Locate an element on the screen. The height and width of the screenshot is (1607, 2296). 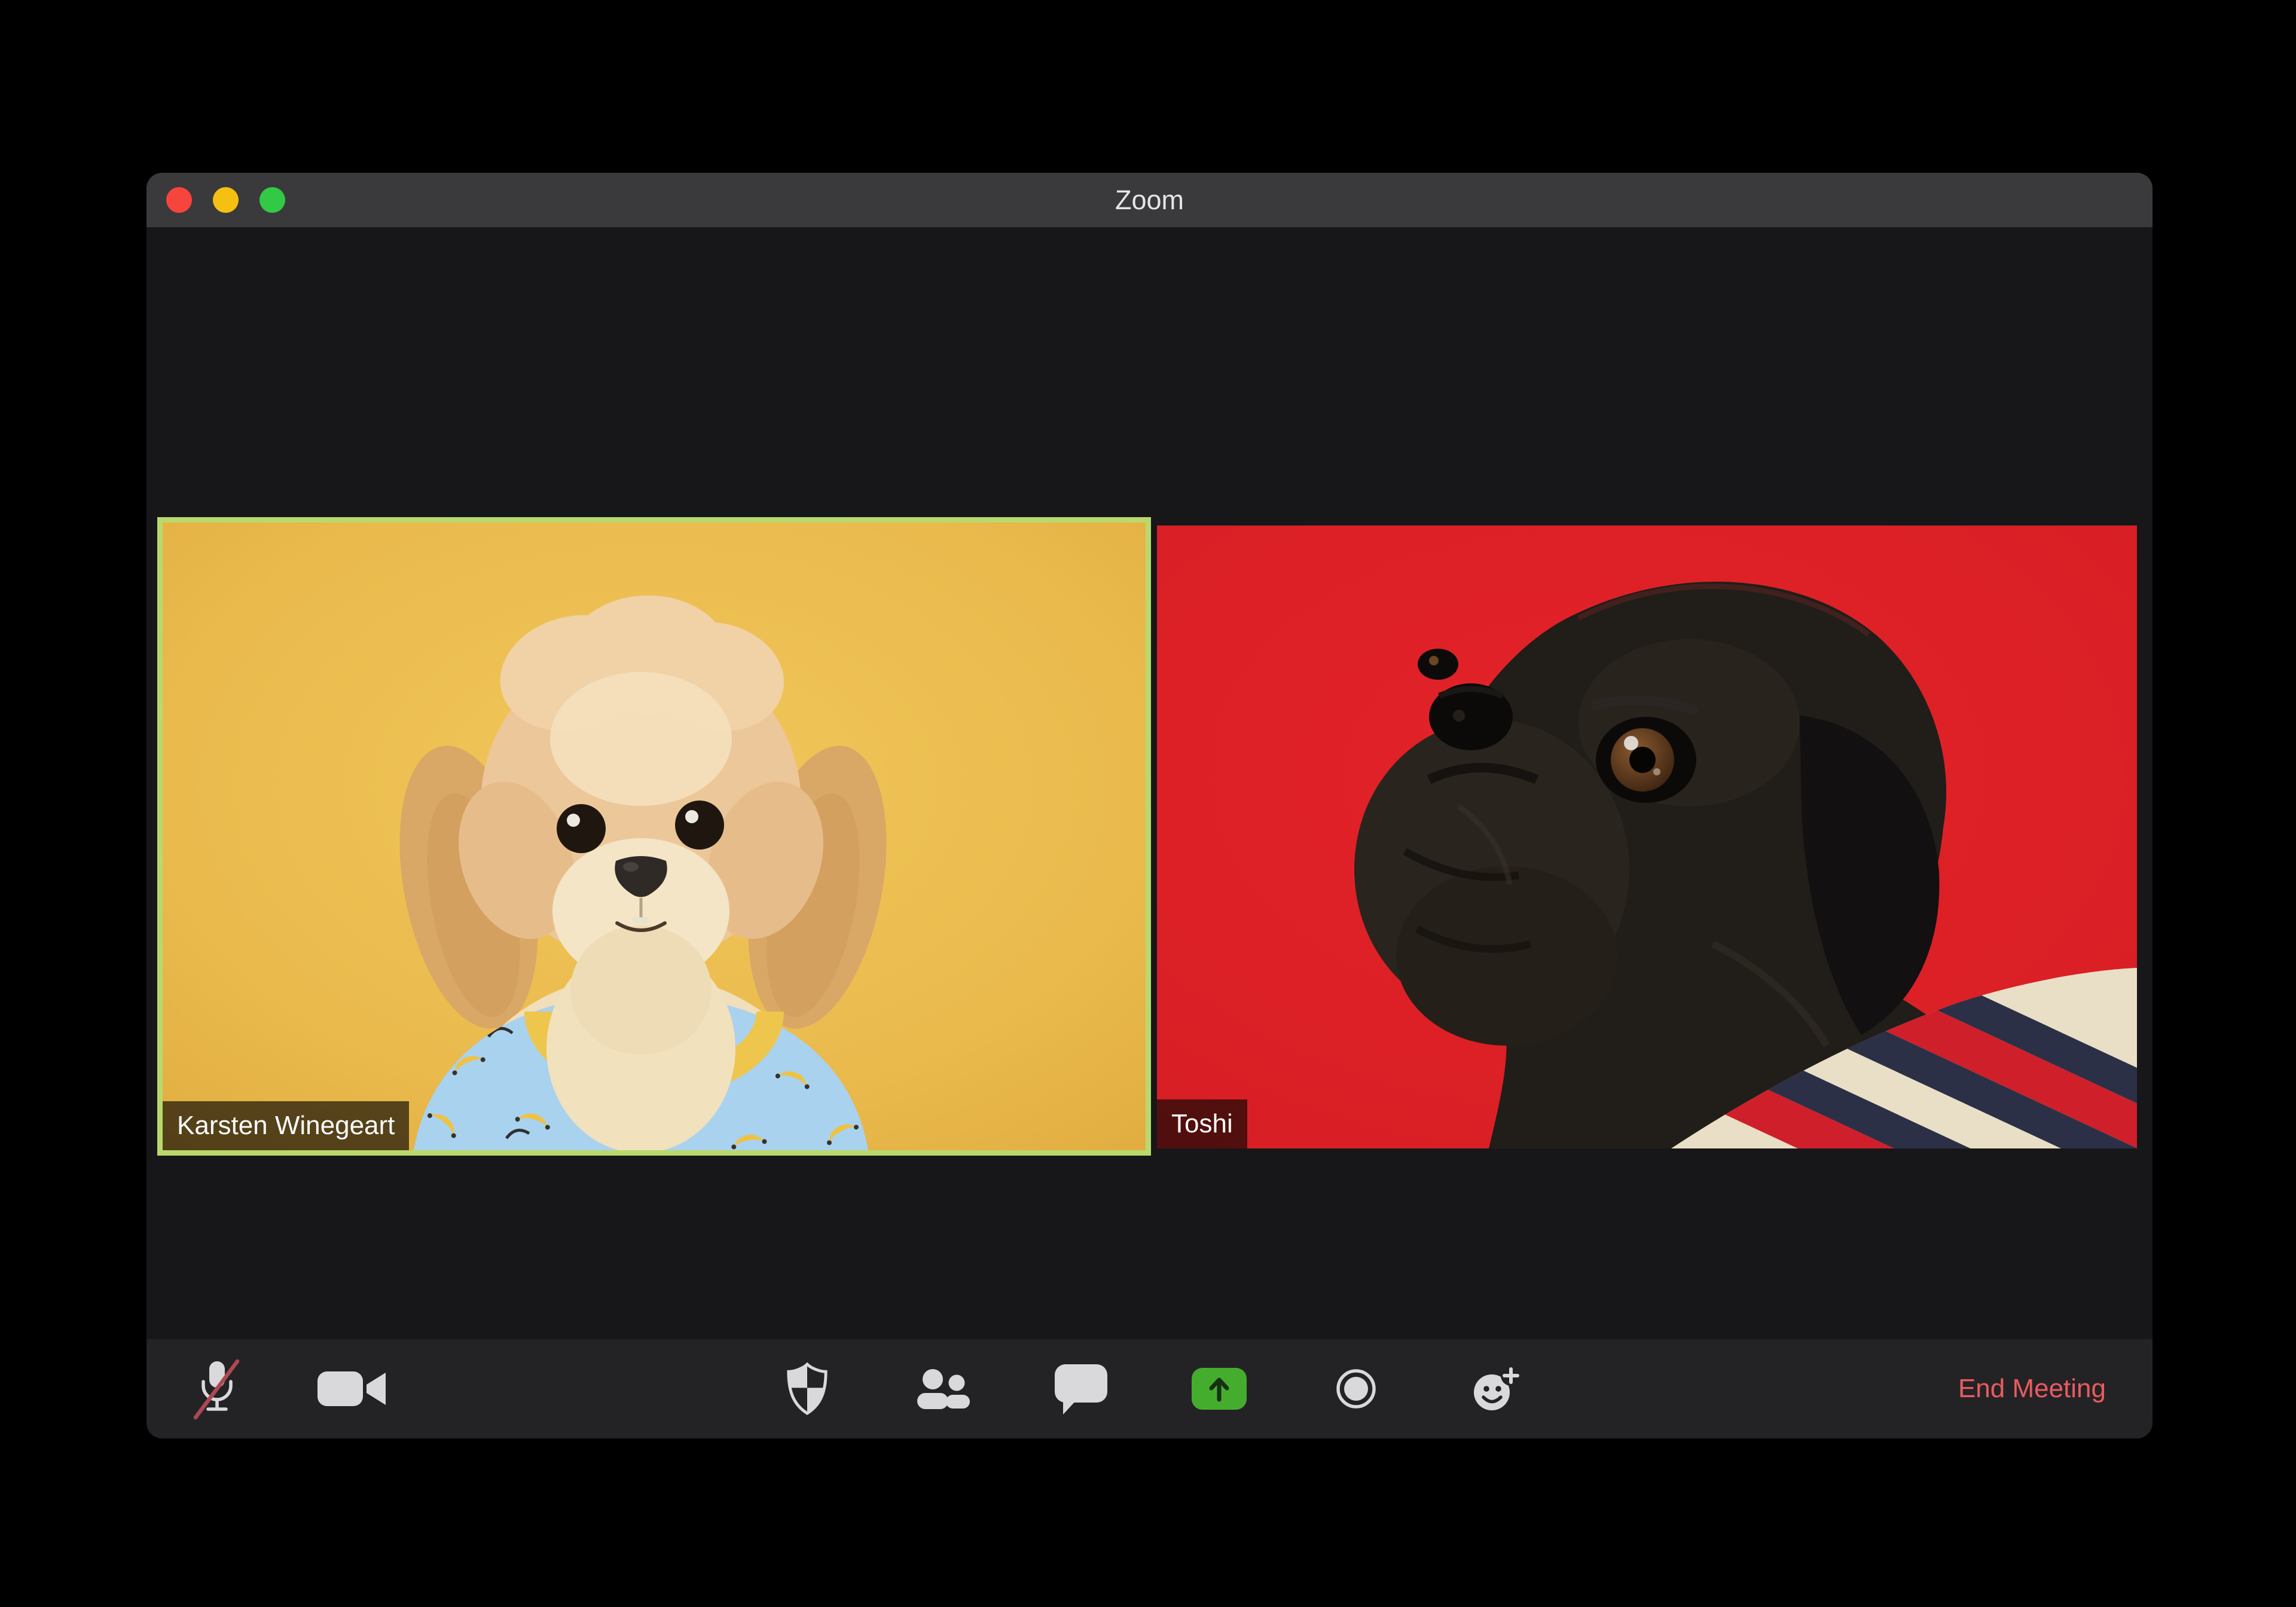
camera-icon is located at coordinates (351, 1388).